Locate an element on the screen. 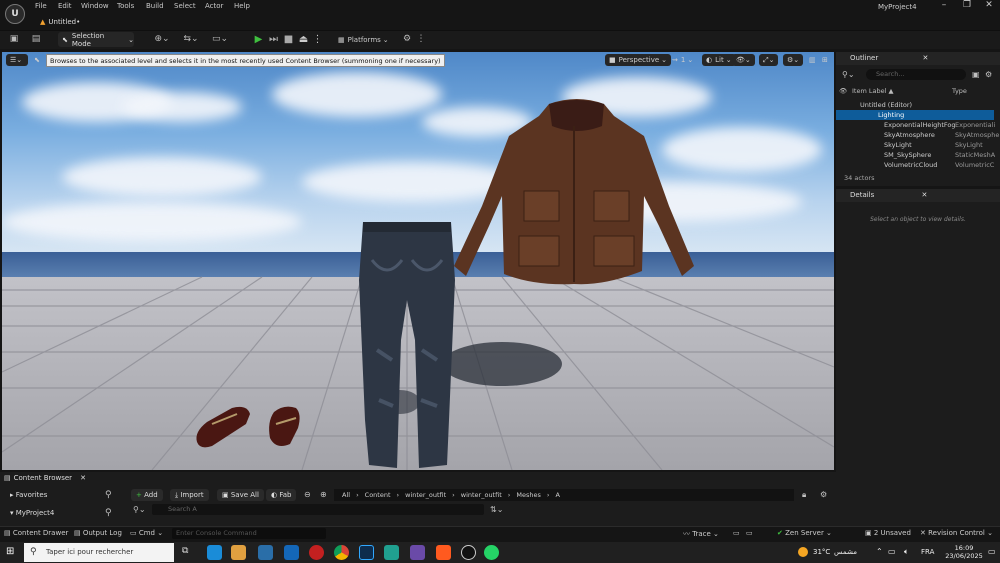  maximize-icon: ❐ is located at coordinates (967, 6).